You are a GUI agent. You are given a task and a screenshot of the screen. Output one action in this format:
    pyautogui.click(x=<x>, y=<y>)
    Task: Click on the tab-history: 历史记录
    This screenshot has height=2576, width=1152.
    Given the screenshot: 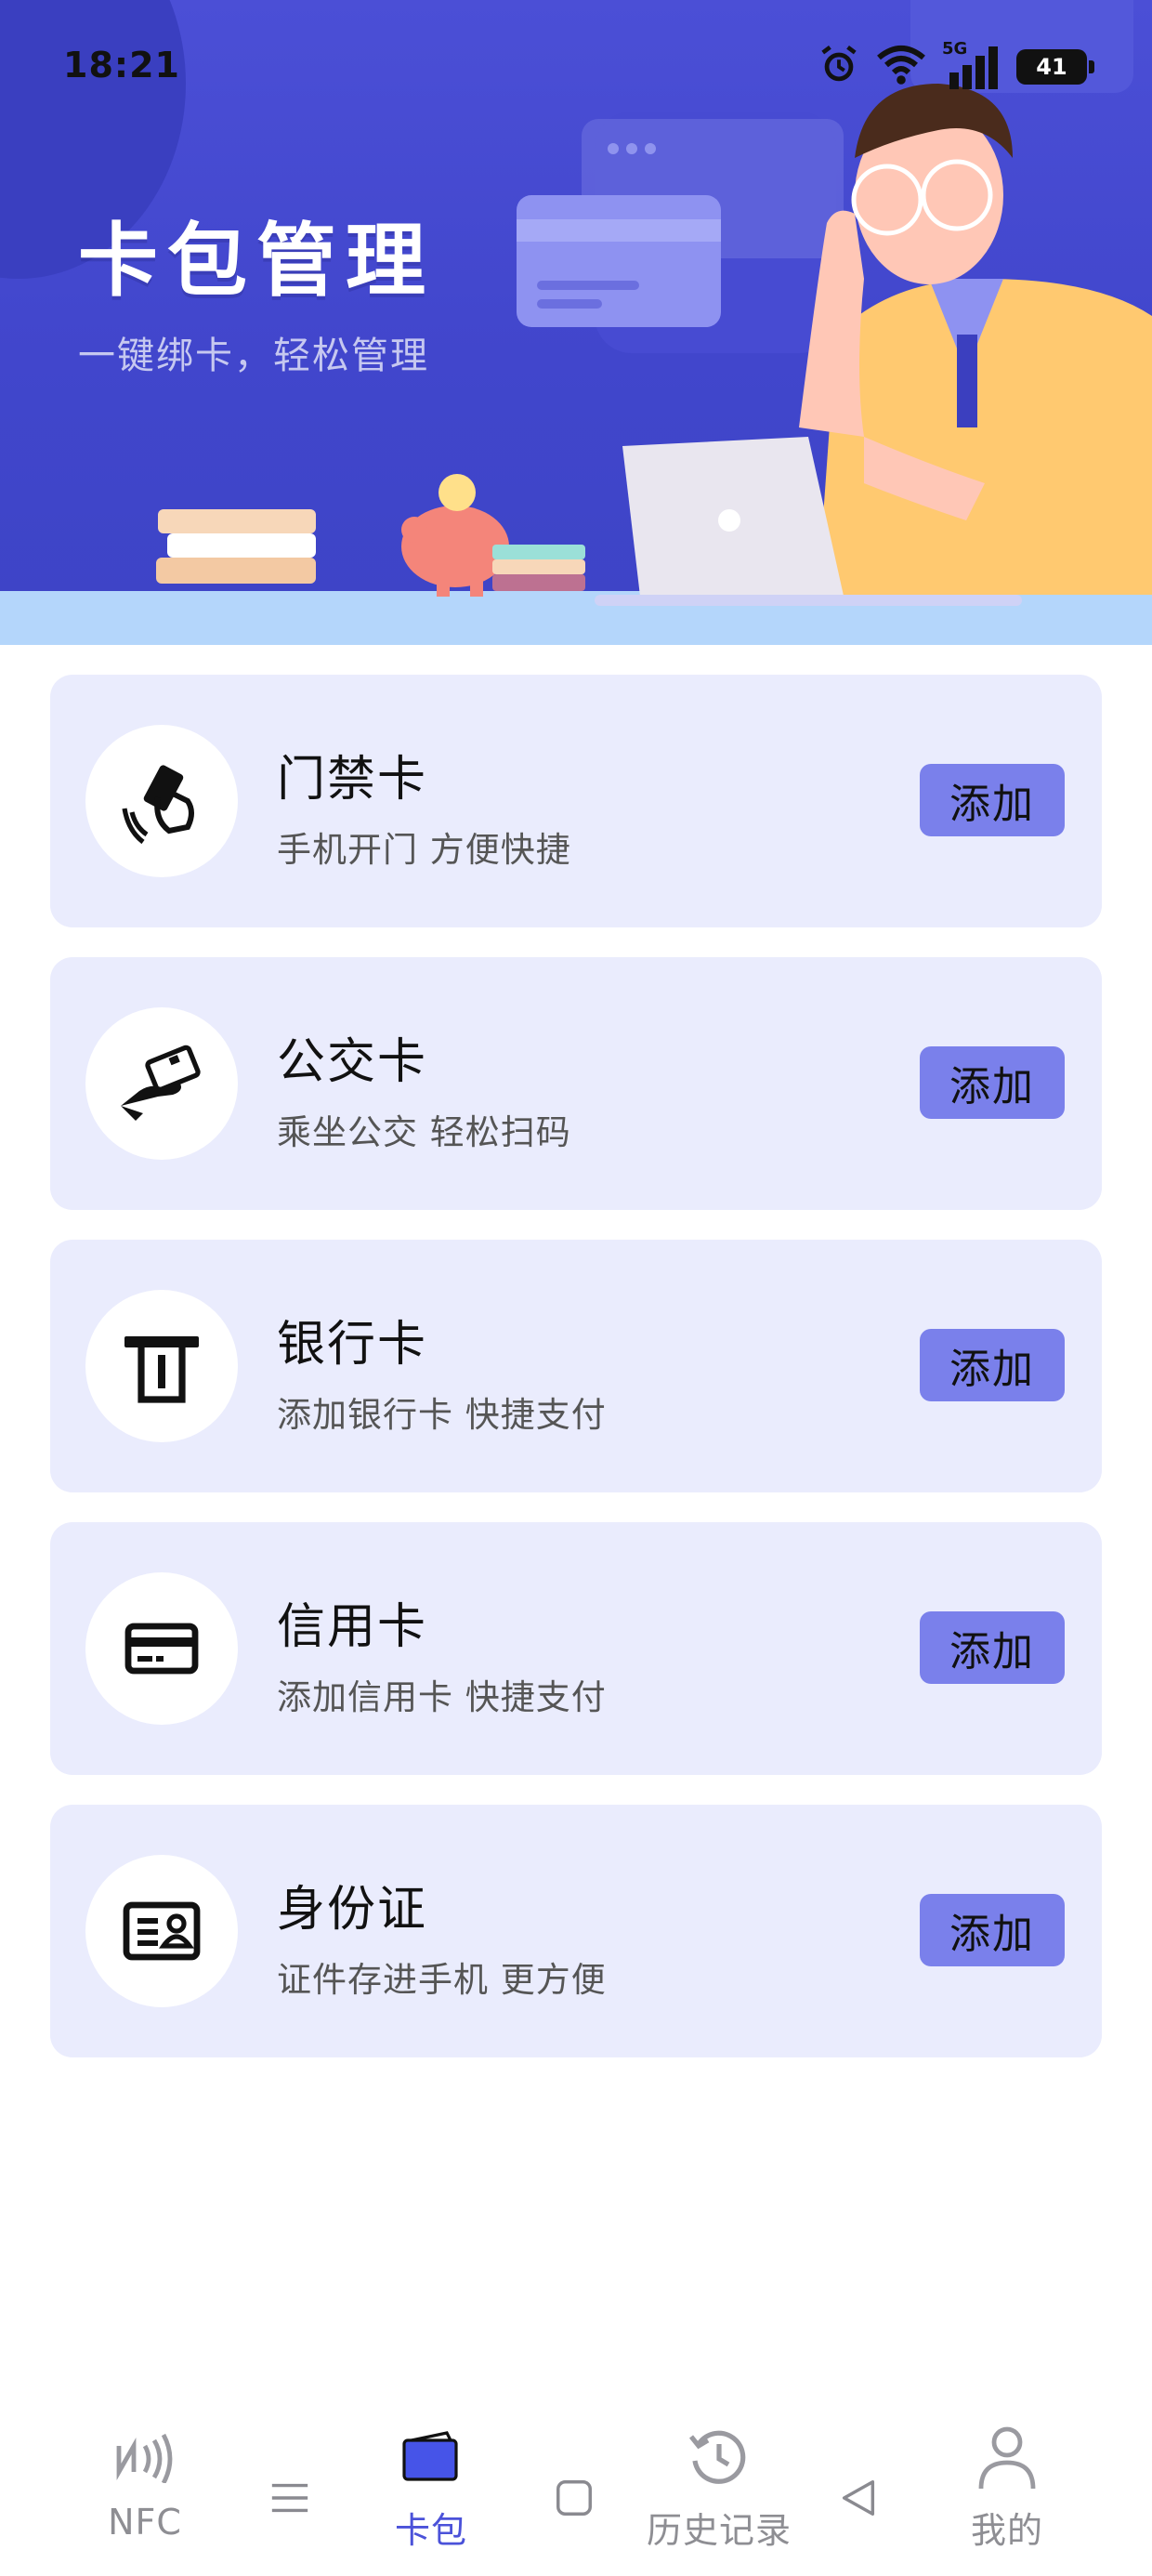 What is the action you would take?
    pyautogui.click(x=719, y=2487)
    